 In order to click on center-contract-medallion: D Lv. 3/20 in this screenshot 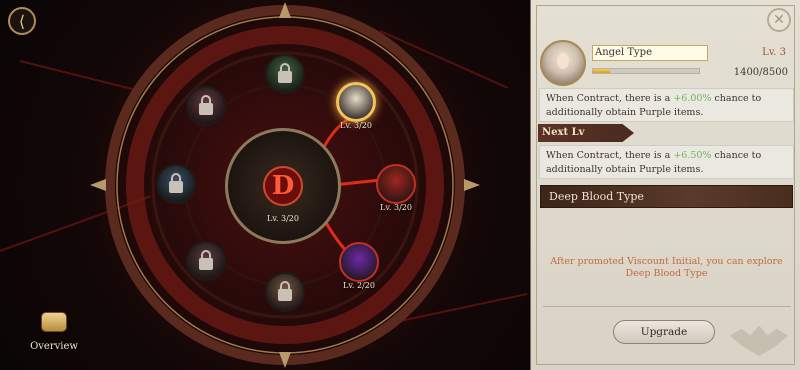, I will do `click(283, 186)`.